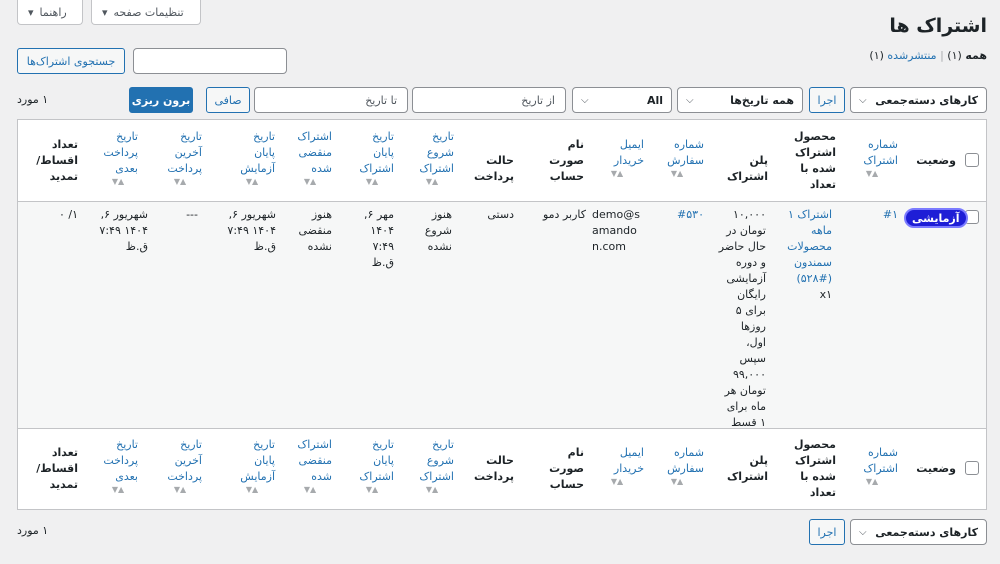  What do you see at coordinates (438, 230) in the screenshot?
I see `row-start-date: هنوز شروع نشده` at bounding box center [438, 230].